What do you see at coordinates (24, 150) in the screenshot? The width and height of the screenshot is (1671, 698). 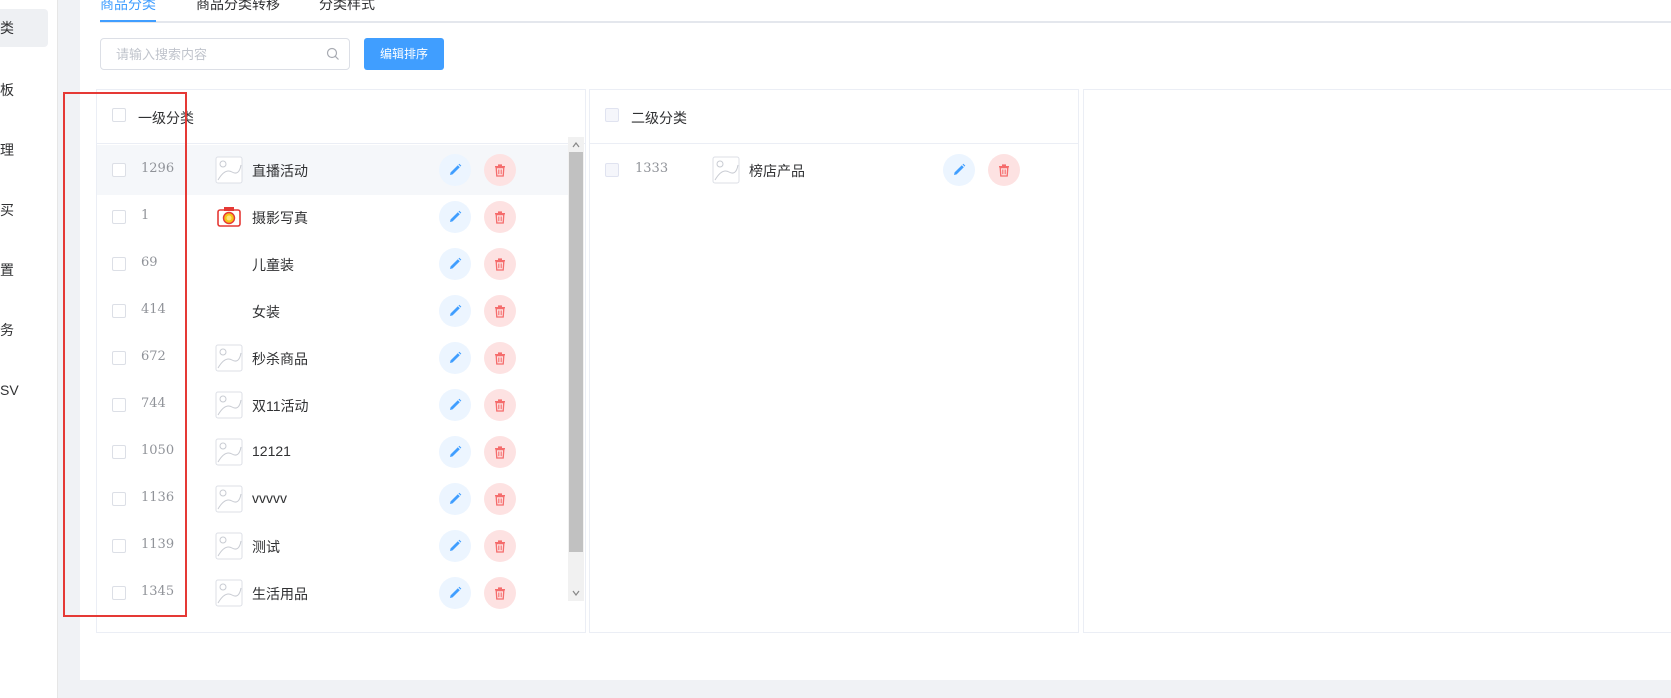 I see `sidebar-item-manage: 理` at bounding box center [24, 150].